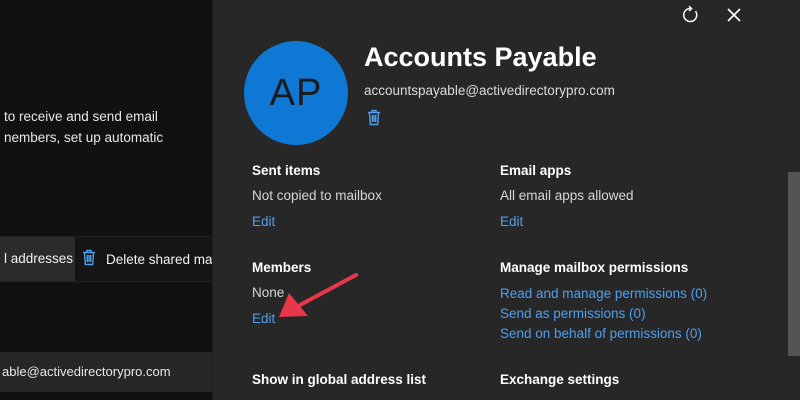 Image resolution: width=800 pixels, height=400 pixels. I want to click on page-title: Accounts Payable, so click(480, 57).